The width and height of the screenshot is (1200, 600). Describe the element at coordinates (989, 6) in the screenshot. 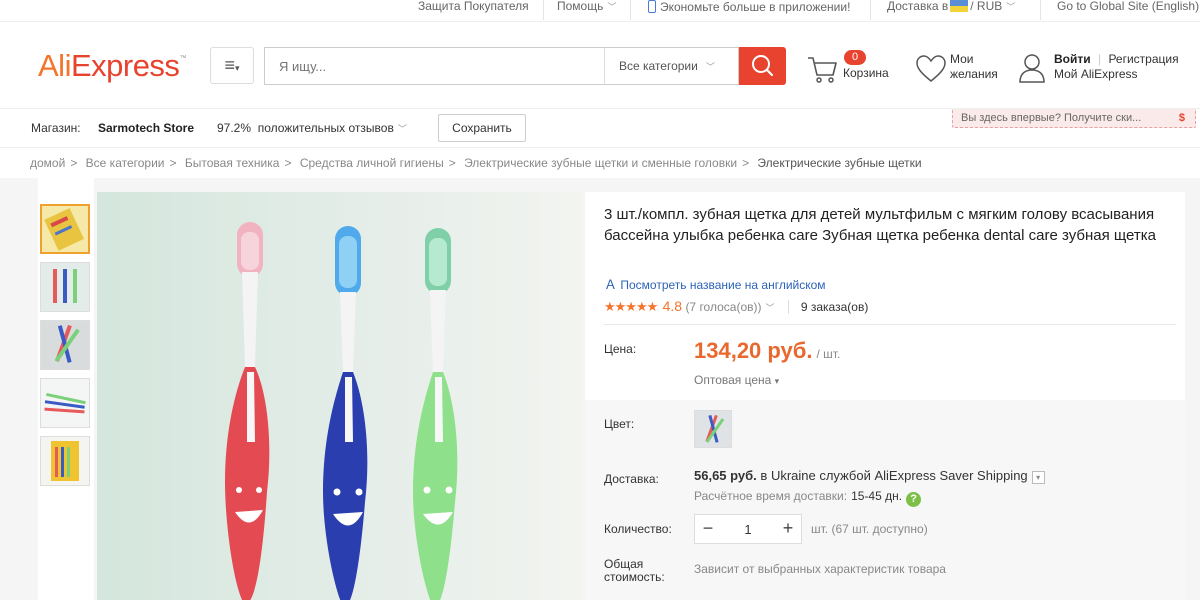

I see `currency-label: RUB` at that location.